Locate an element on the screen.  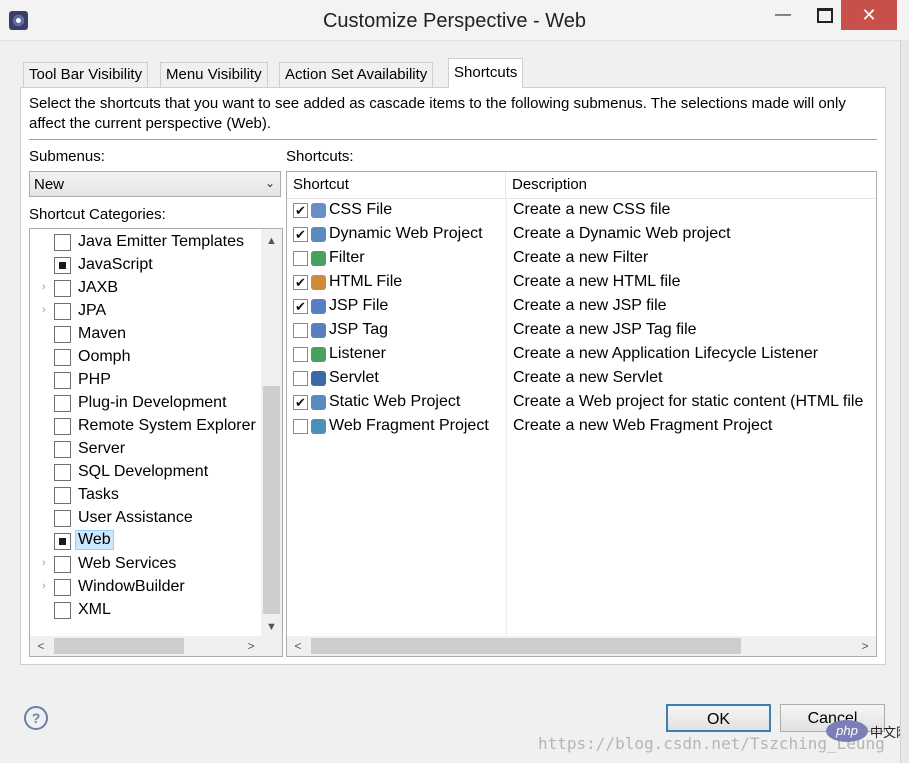
category-item: PHP is located at coordinates (145, 380).